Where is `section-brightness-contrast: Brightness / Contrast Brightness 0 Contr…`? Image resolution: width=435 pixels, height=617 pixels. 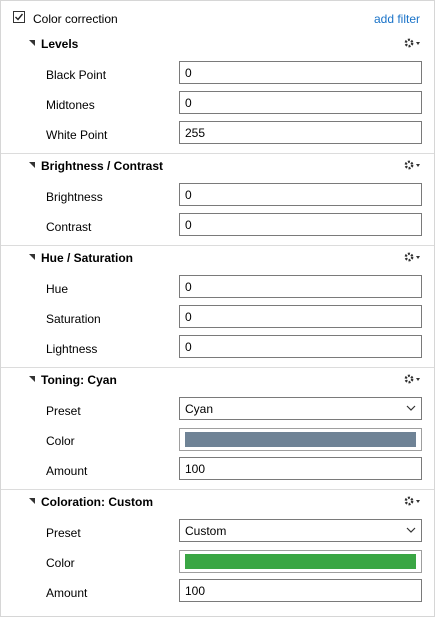
section-brightness-contrast: Brightness / Contrast Brightness 0 Contr… is located at coordinates (217, 196).